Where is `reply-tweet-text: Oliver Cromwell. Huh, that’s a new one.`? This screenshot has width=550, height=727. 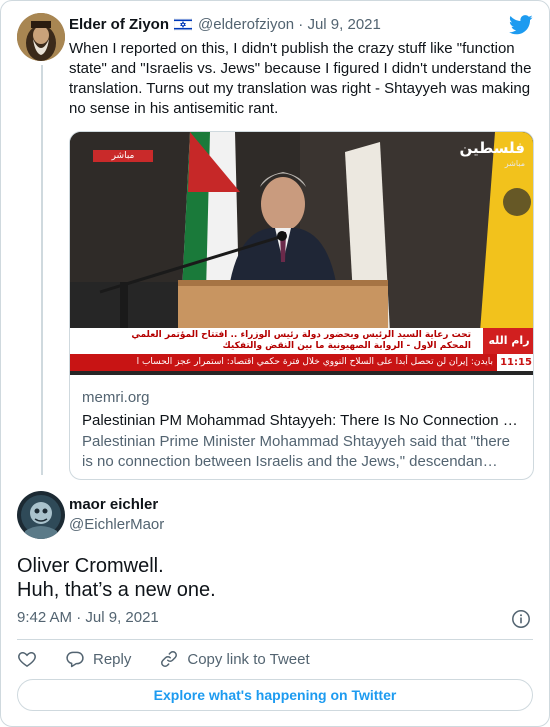
reply-tweet-text: Oliver Cromwell. Huh, that’s a new one. is located at coordinates (272, 578).